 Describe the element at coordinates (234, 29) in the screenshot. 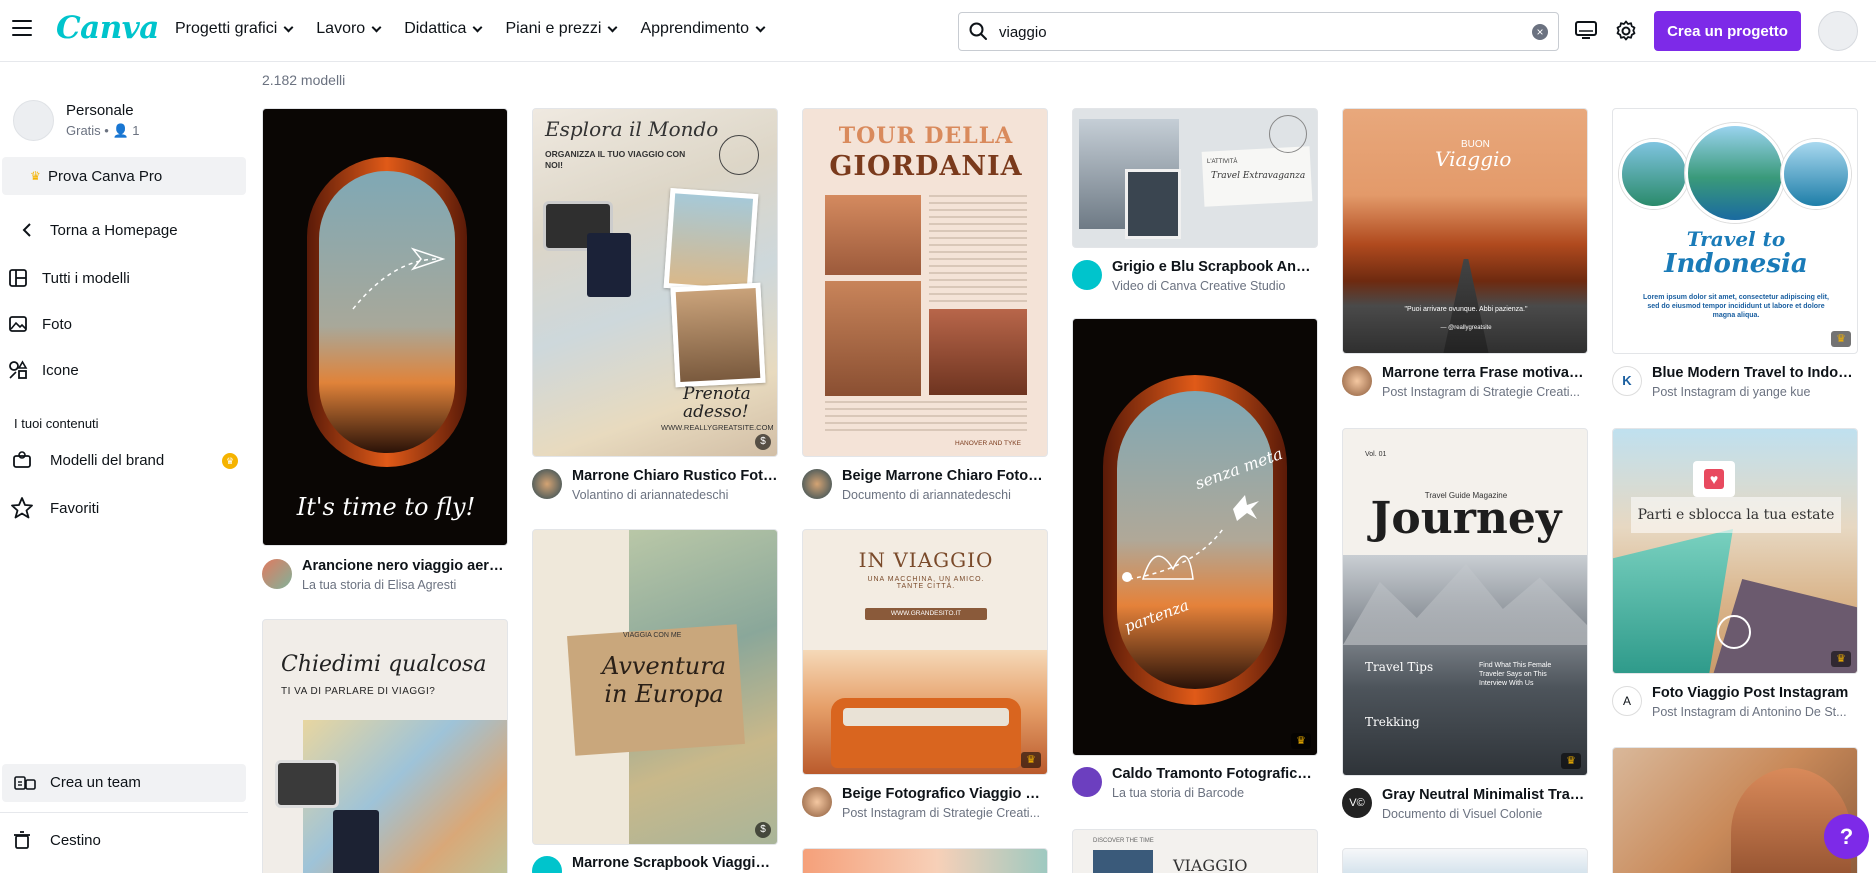

I see `nav-progetti-grafici: Progetti grafici` at that location.